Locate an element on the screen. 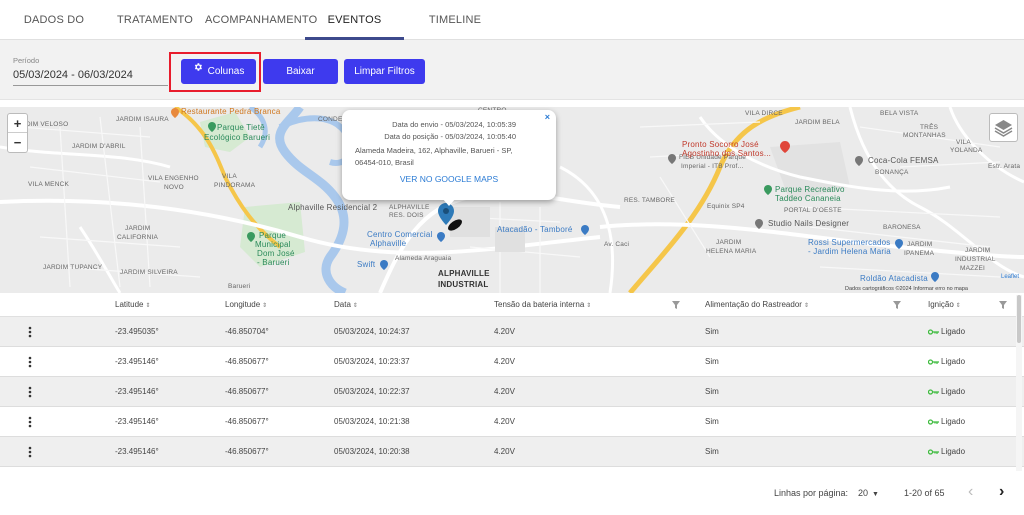  col-ignicao: Ignição ⇕ is located at coordinates (944, 305).